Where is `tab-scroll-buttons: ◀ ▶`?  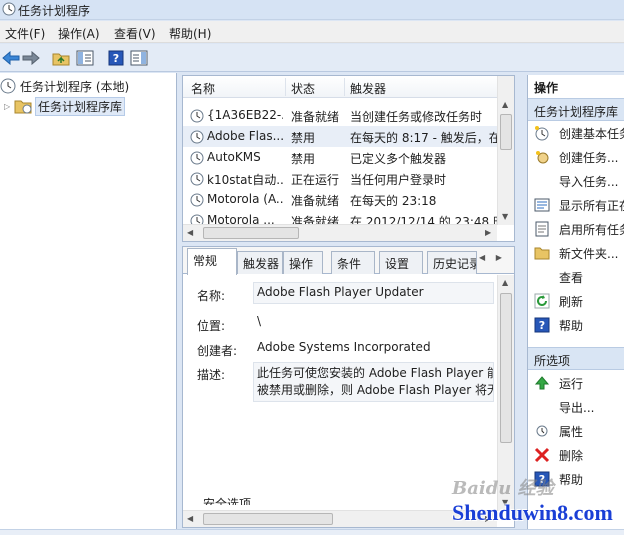
tab-scroll-buttons: ◀ ▶ is located at coordinates (495, 262).